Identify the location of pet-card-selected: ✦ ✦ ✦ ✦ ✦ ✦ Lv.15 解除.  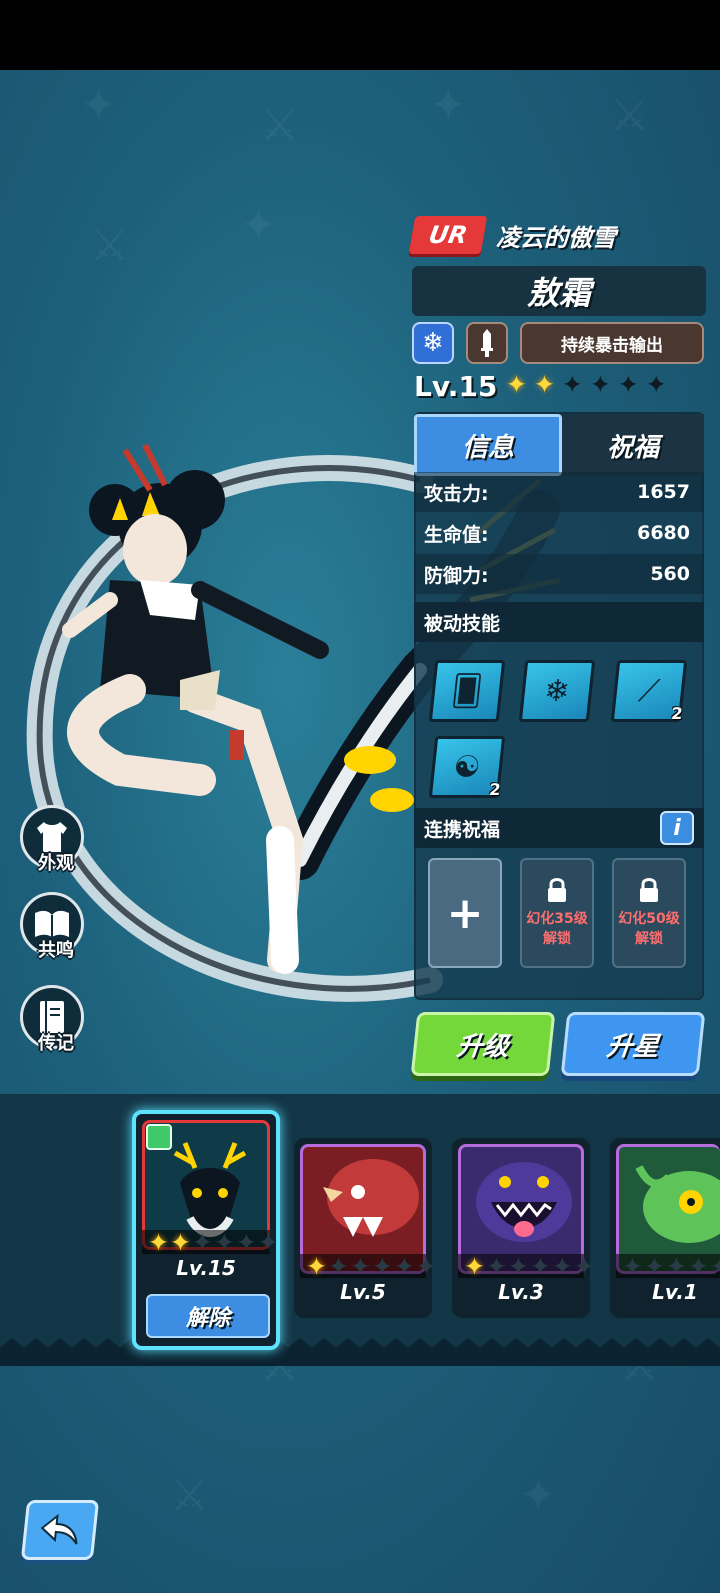
(206, 1230).